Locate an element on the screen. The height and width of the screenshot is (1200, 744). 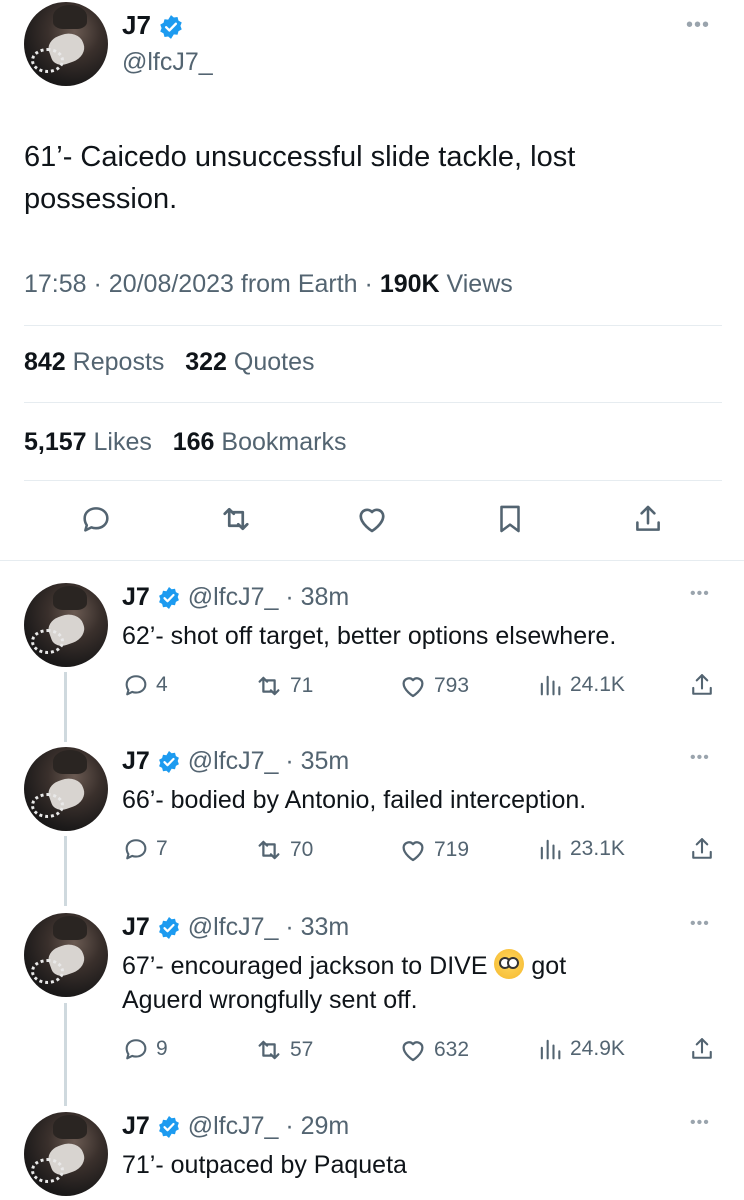
bookmark-icon is located at coordinates (510, 519).